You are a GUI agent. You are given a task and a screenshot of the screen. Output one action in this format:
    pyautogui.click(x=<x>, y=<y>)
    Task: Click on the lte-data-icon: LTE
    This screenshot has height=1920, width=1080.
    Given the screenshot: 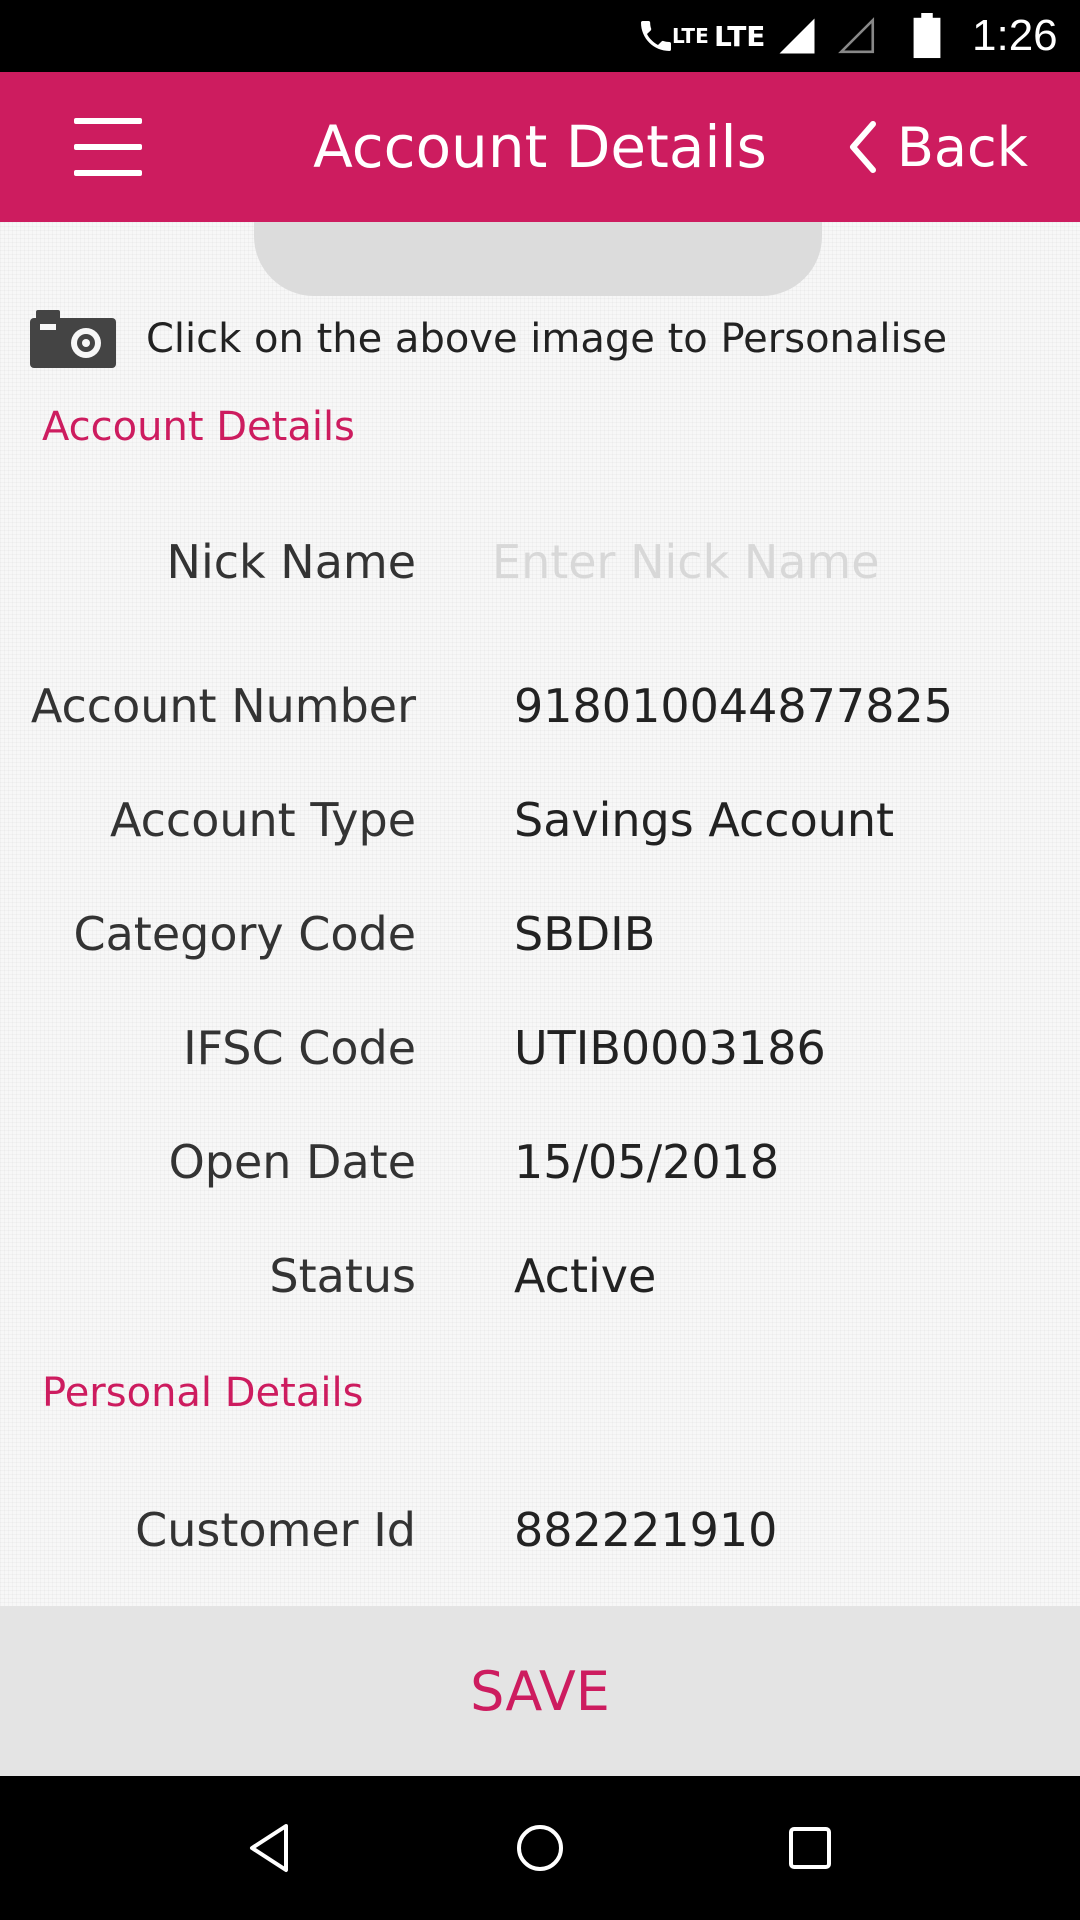 What is the action you would take?
    pyautogui.click(x=739, y=36)
    